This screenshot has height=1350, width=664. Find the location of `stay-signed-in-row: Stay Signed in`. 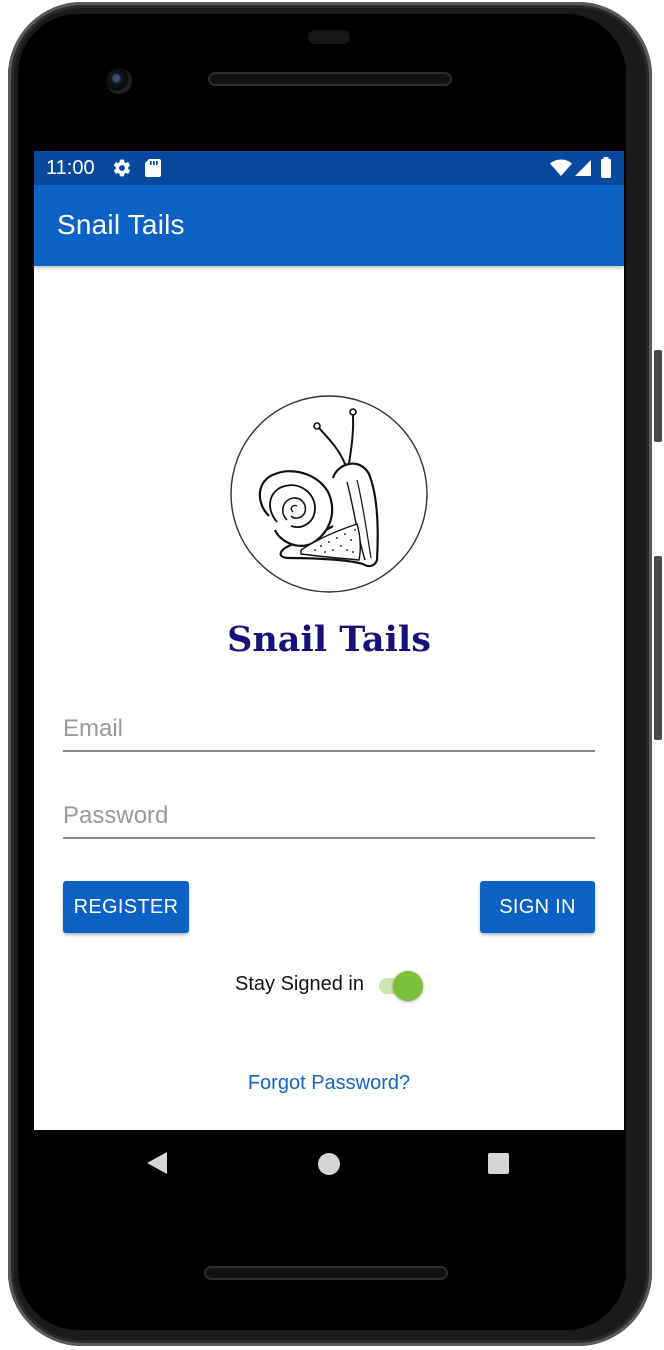

stay-signed-in-row: Stay Signed in is located at coordinates (329, 986).